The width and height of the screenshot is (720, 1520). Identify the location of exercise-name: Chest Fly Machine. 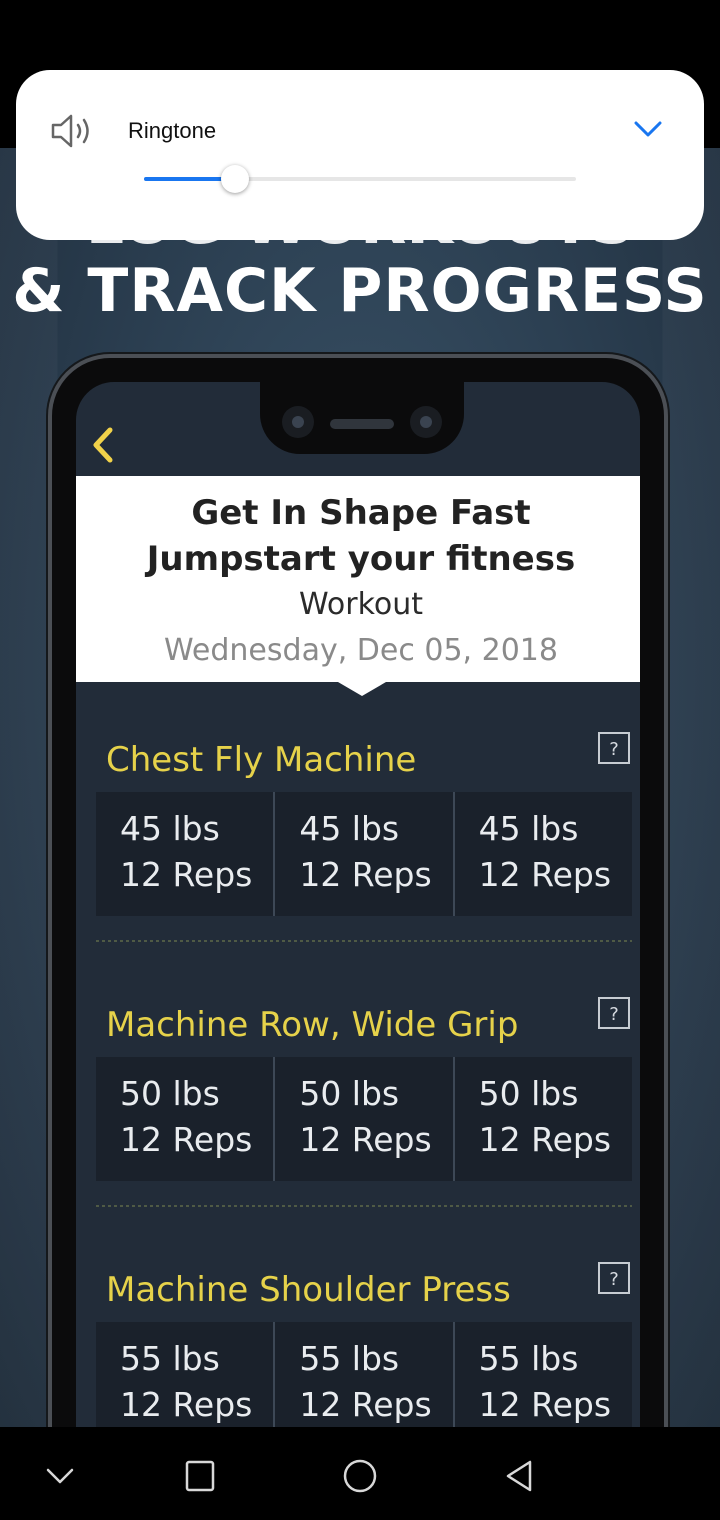
(261, 760).